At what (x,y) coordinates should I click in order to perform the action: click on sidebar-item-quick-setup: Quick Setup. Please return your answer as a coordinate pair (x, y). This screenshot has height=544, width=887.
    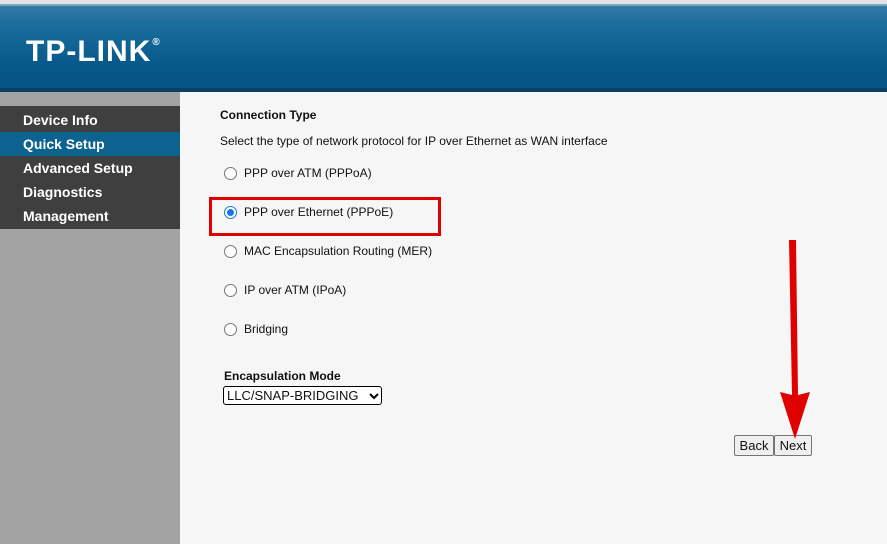
    Looking at the image, I should click on (90, 144).